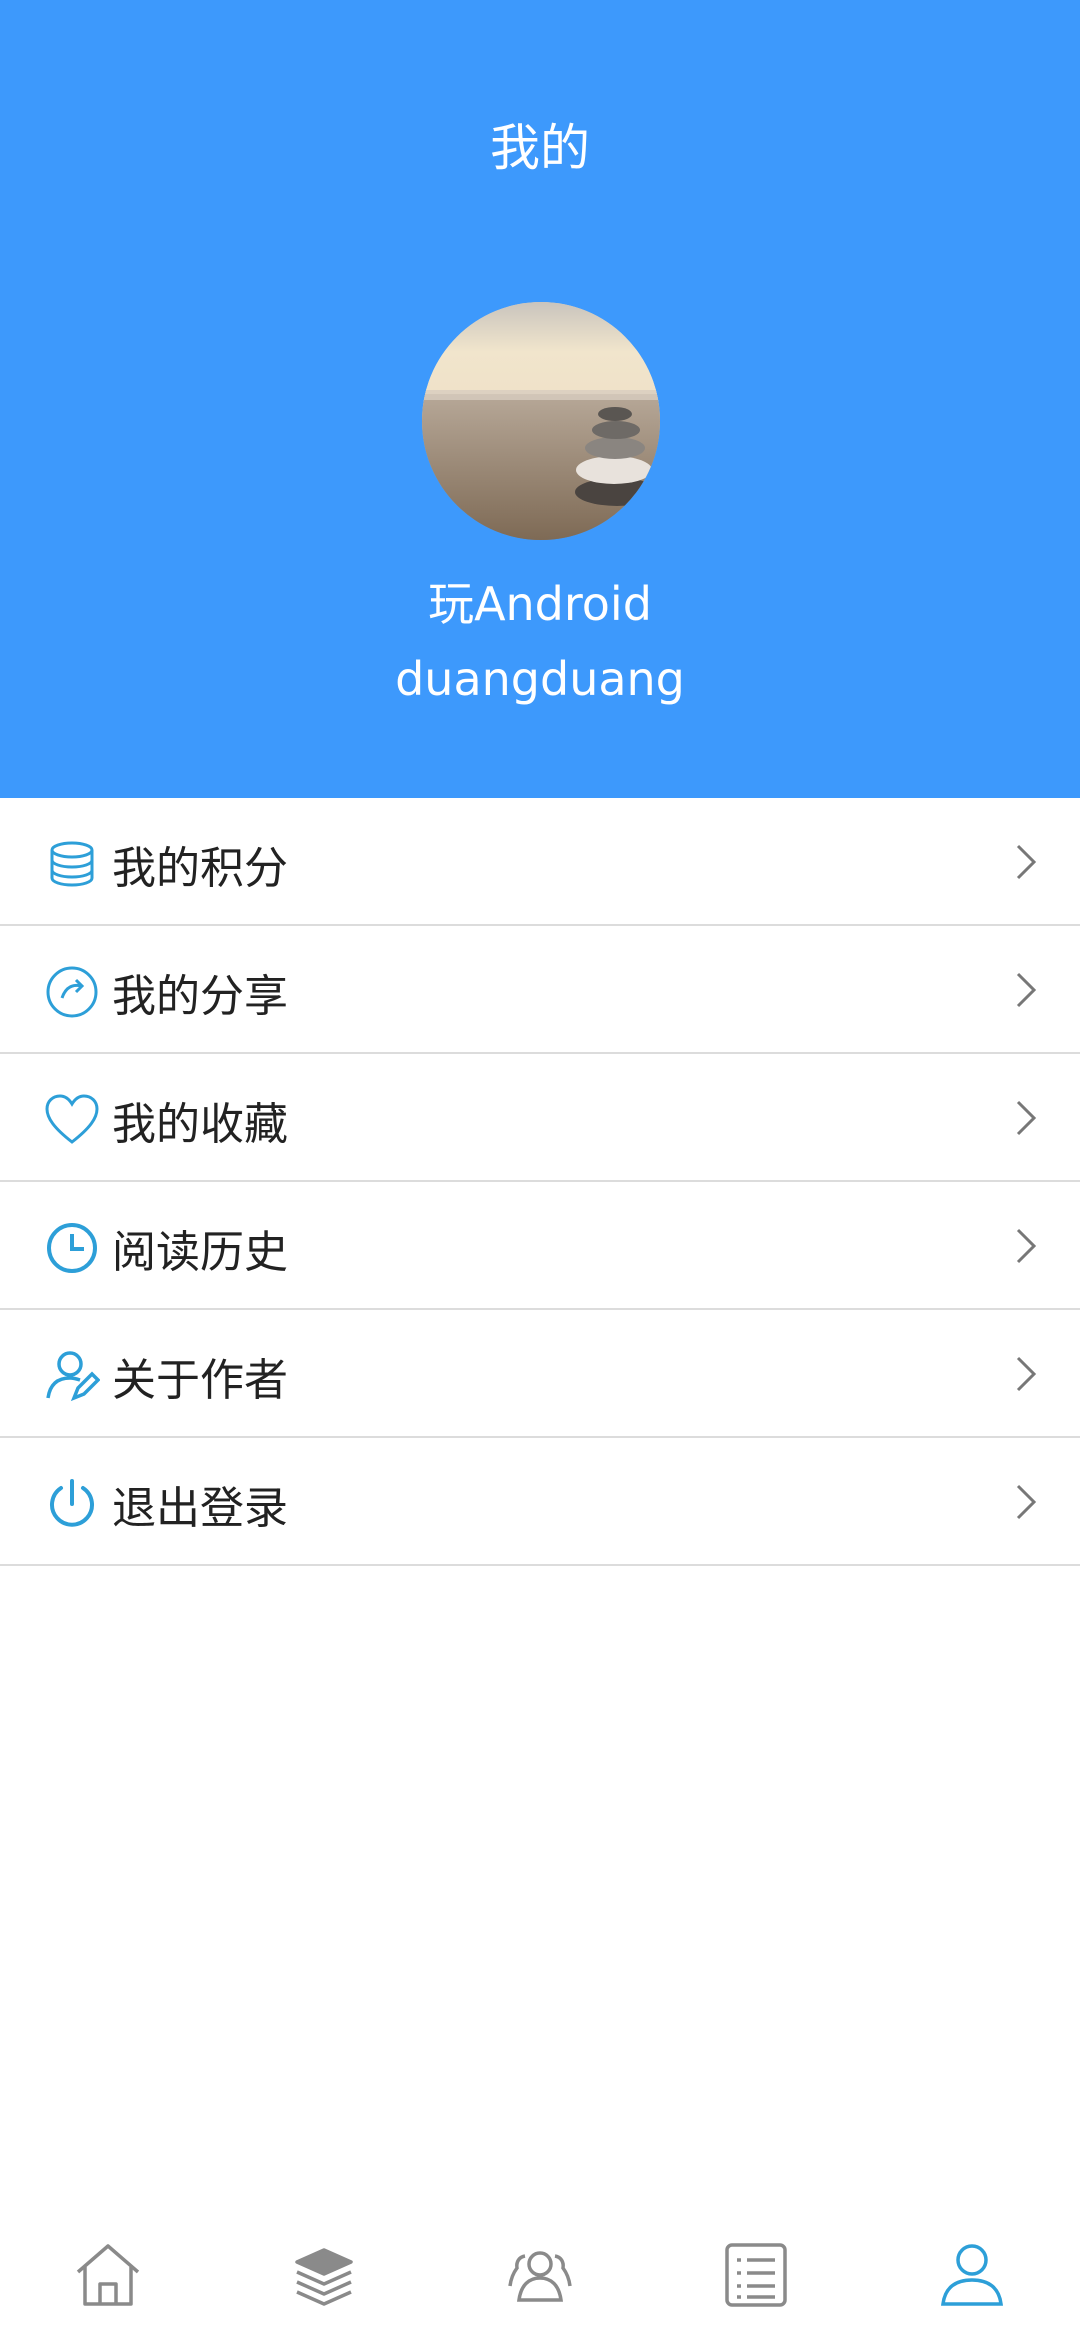 This screenshot has height=2340, width=1080. I want to click on menu-item-share: 我的分享, so click(540, 990).